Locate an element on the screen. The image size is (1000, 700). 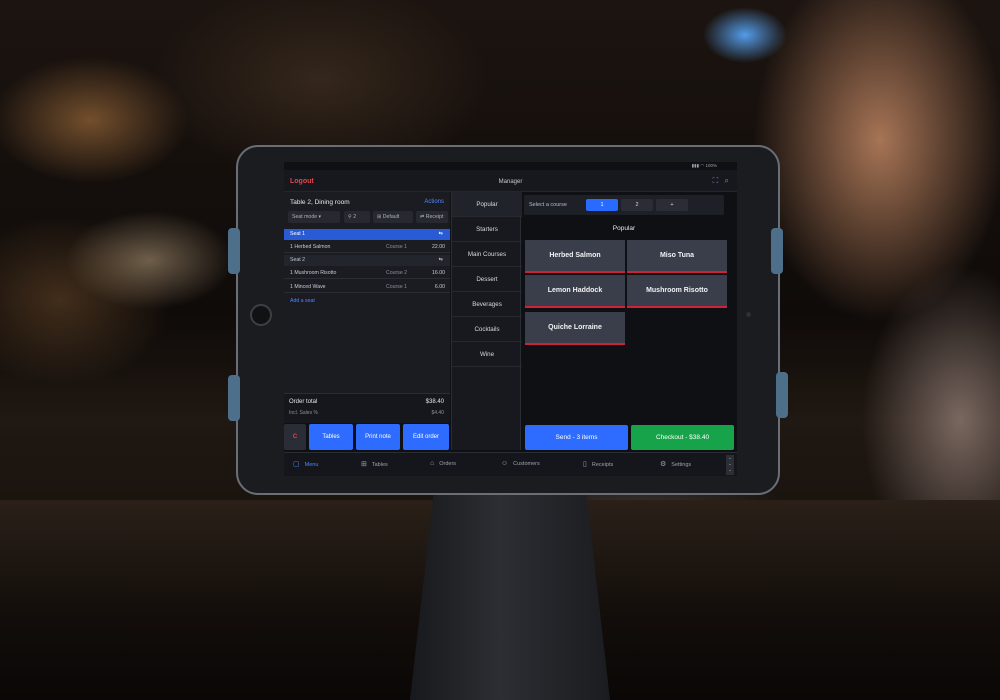
fullscreen-icon: ⛶ is located at coordinates (716, 180).